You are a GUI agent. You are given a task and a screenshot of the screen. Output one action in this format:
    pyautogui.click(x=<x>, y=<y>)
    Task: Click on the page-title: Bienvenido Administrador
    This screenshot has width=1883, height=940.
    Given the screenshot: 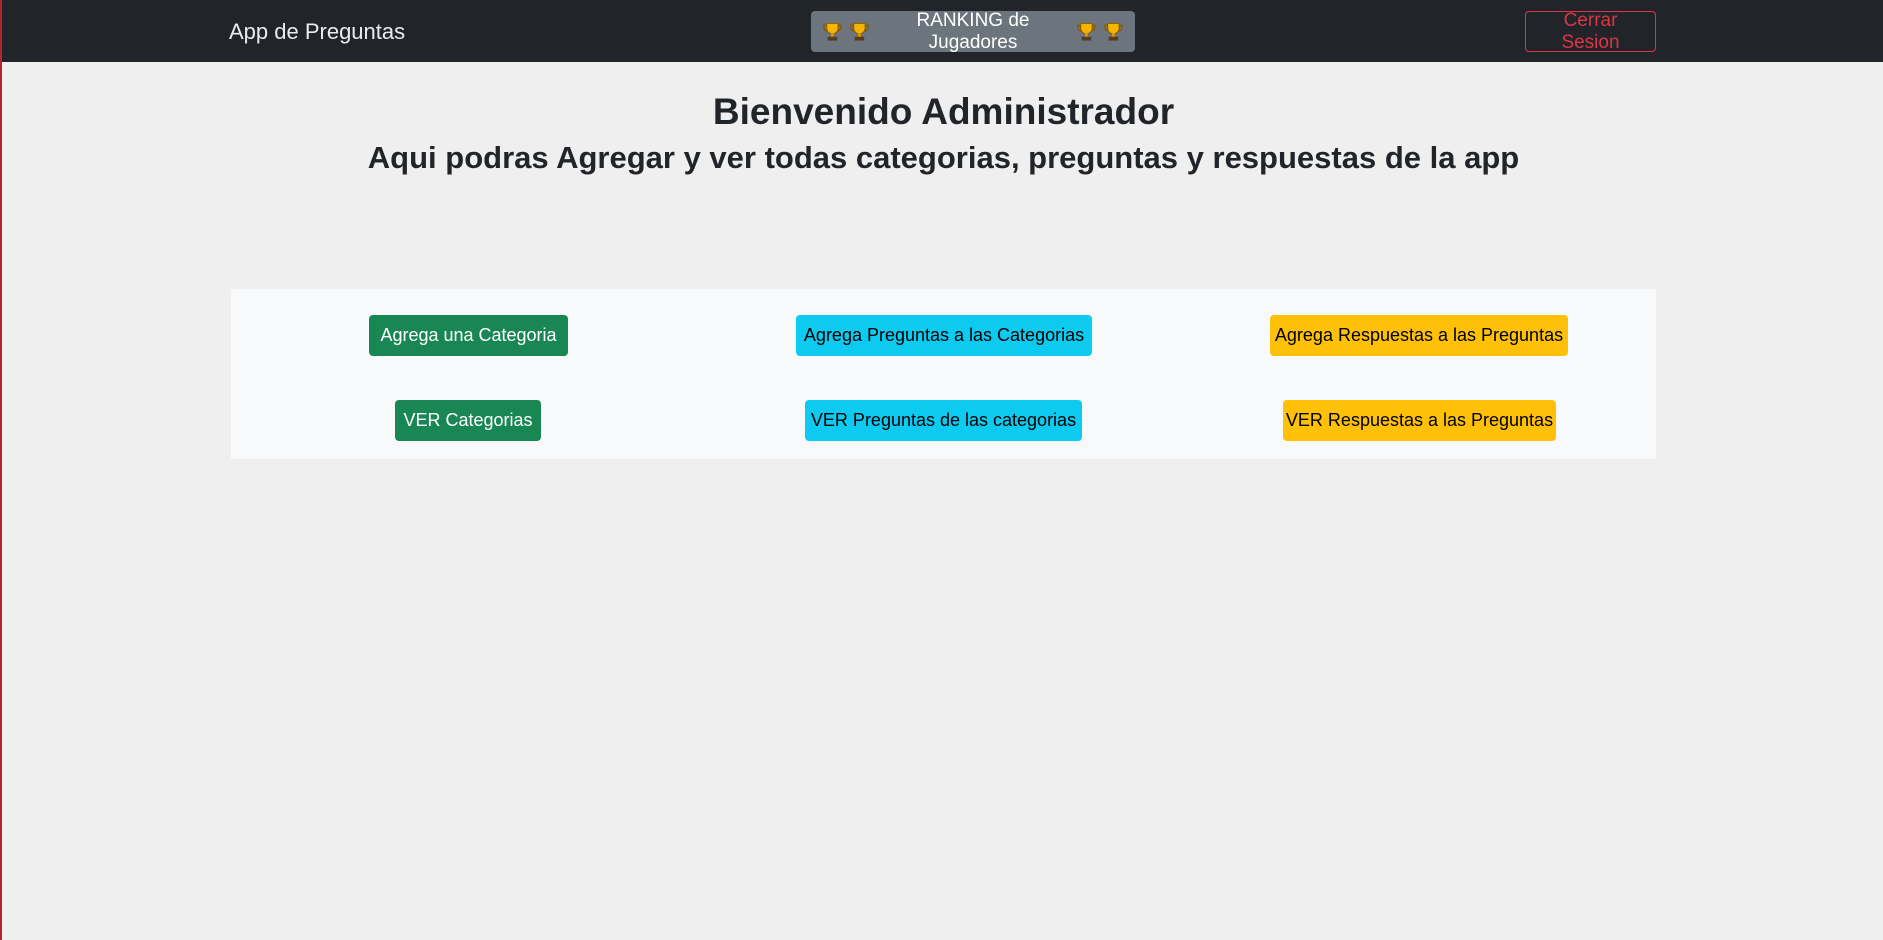 What is the action you would take?
    pyautogui.click(x=943, y=111)
    